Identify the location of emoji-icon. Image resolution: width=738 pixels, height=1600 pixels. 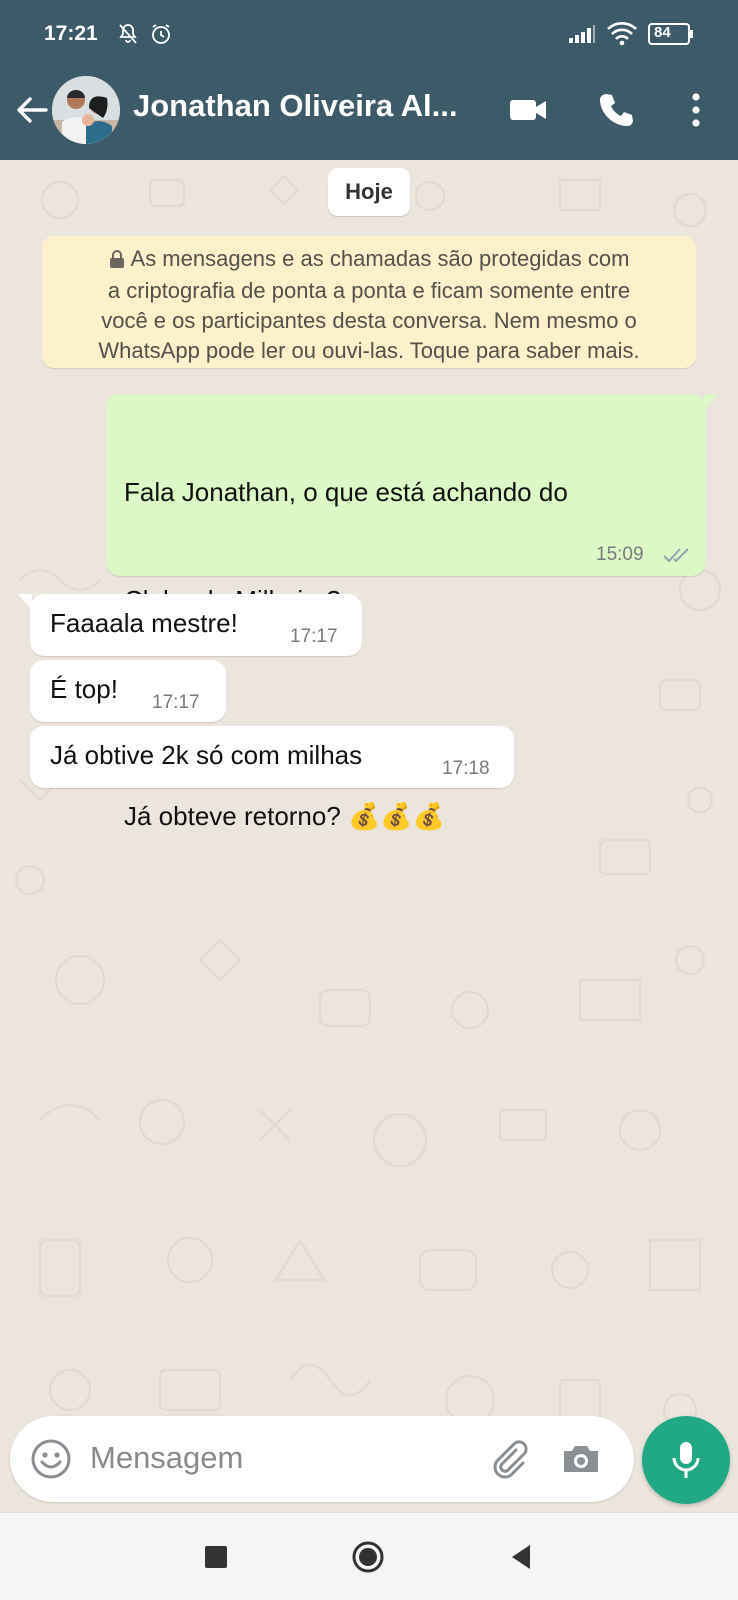
(51, 1459).